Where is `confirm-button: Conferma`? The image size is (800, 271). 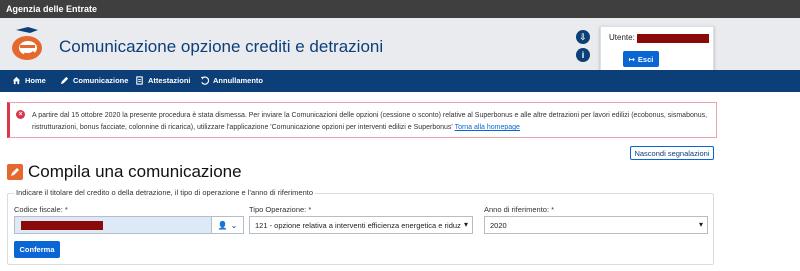
confirm-button: Conferma is located at coordinates (37, 249).